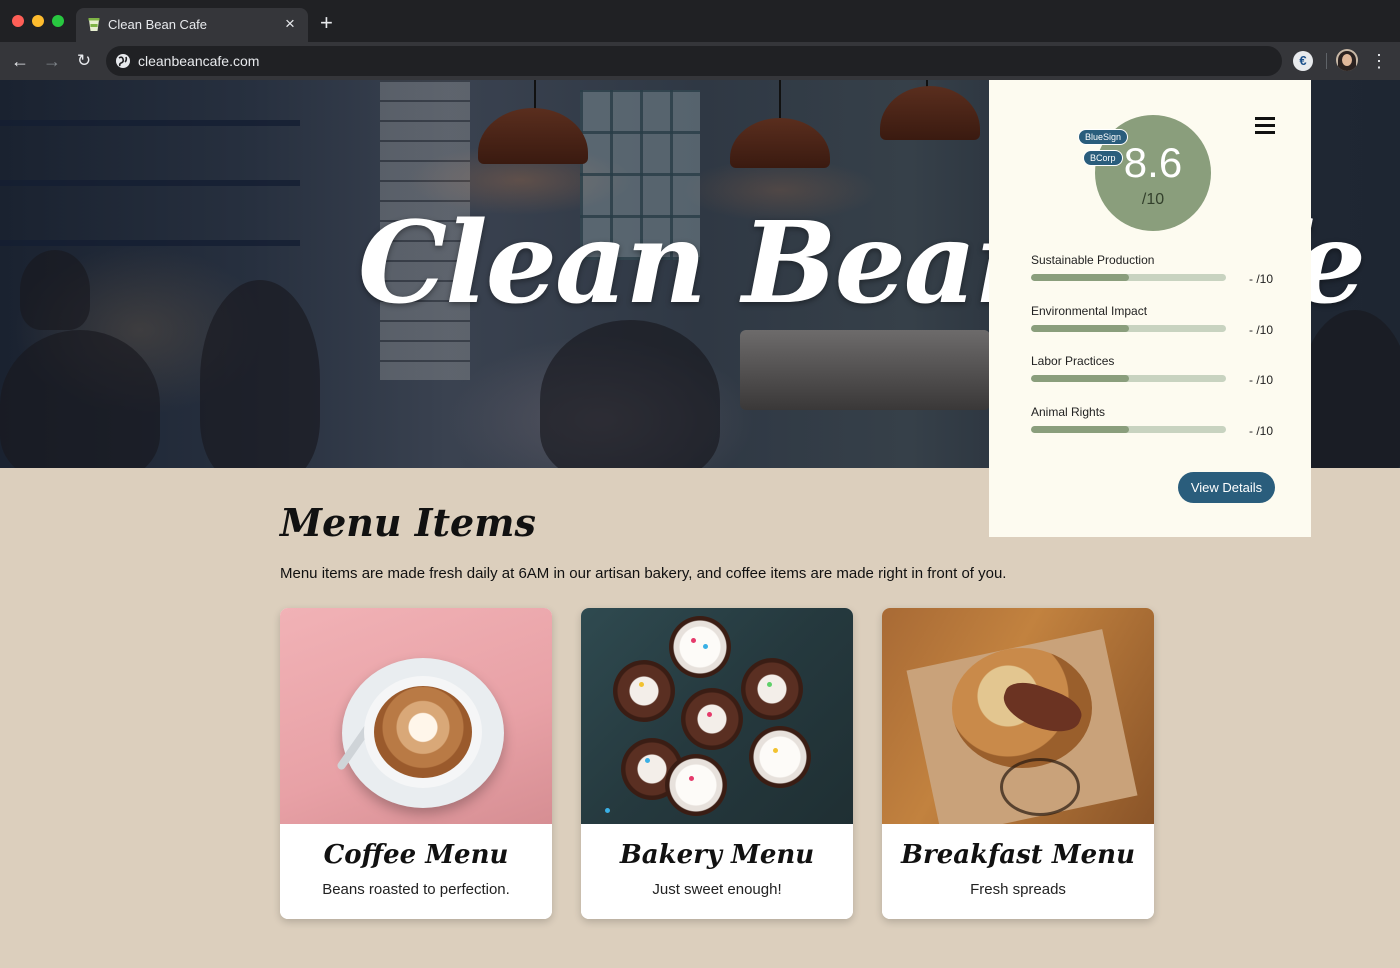 The height and width of the screenshot is (968, 1400). What do you see at coordinates (199, 61) in the screenshot?
I see `url-text: cleanbeancafe.com` at bounding box center [199, 61].